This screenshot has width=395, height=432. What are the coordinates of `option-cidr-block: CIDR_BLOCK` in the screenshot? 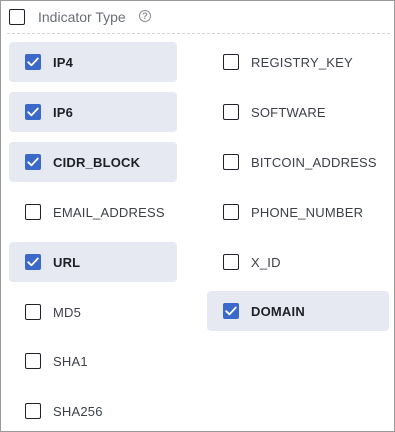 It's located at (93, 162).